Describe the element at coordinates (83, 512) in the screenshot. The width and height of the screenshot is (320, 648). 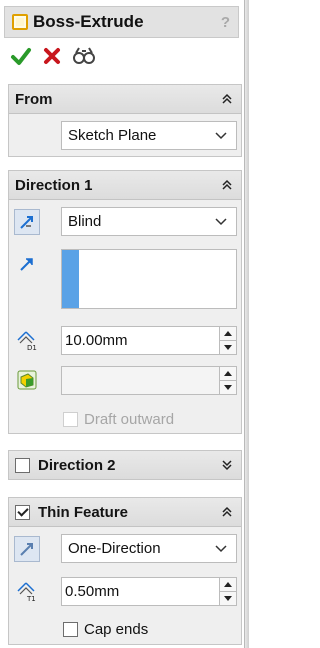
I see `thin-feature-title: Thin Feature` at that location.